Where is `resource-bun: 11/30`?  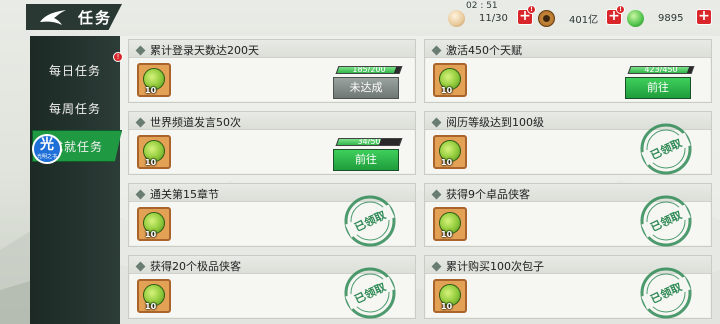 resource-bun: 11/30 is located at coordinates (478, 18).